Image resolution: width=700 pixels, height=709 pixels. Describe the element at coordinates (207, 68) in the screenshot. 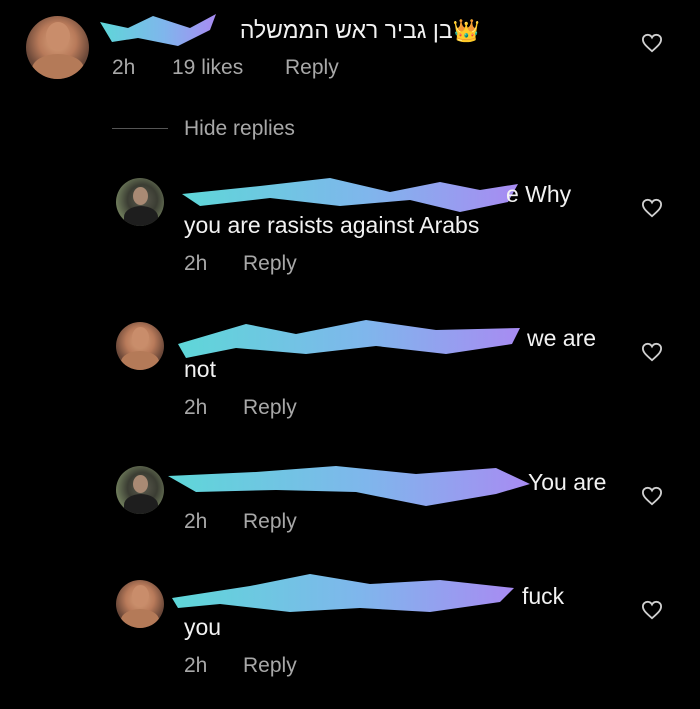

I see `top-comment-likes: 19 likes` at that location.